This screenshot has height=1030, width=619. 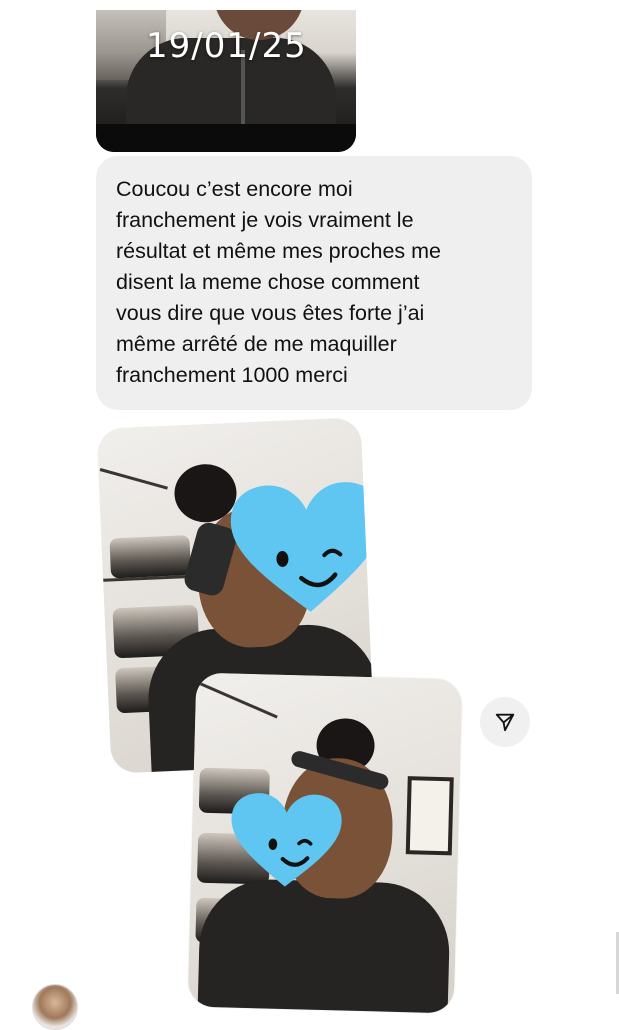 What do you see at coordinates (324, 945) in the screenshot?
I see `photo-subject-hoodie` at bounding box center [324, 945].